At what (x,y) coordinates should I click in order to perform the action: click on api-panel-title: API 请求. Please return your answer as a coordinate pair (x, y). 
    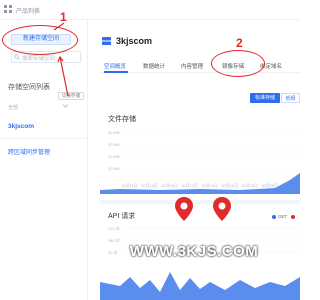
    Looking at the image, I should click on (122, 216).